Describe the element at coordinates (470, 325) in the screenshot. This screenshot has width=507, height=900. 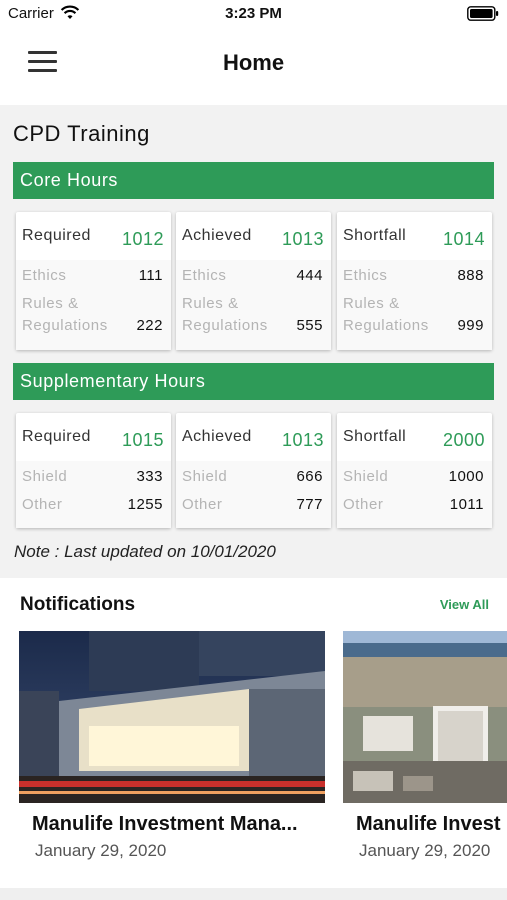
I see `row-value-rules-regulations: 999` at that location.